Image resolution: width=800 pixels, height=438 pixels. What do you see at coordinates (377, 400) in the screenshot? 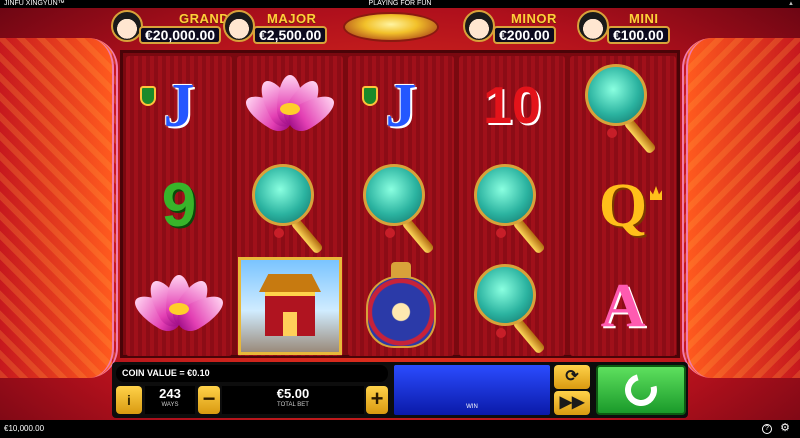
I see `increase-bet-button: +` at bounding box center [377, 400].